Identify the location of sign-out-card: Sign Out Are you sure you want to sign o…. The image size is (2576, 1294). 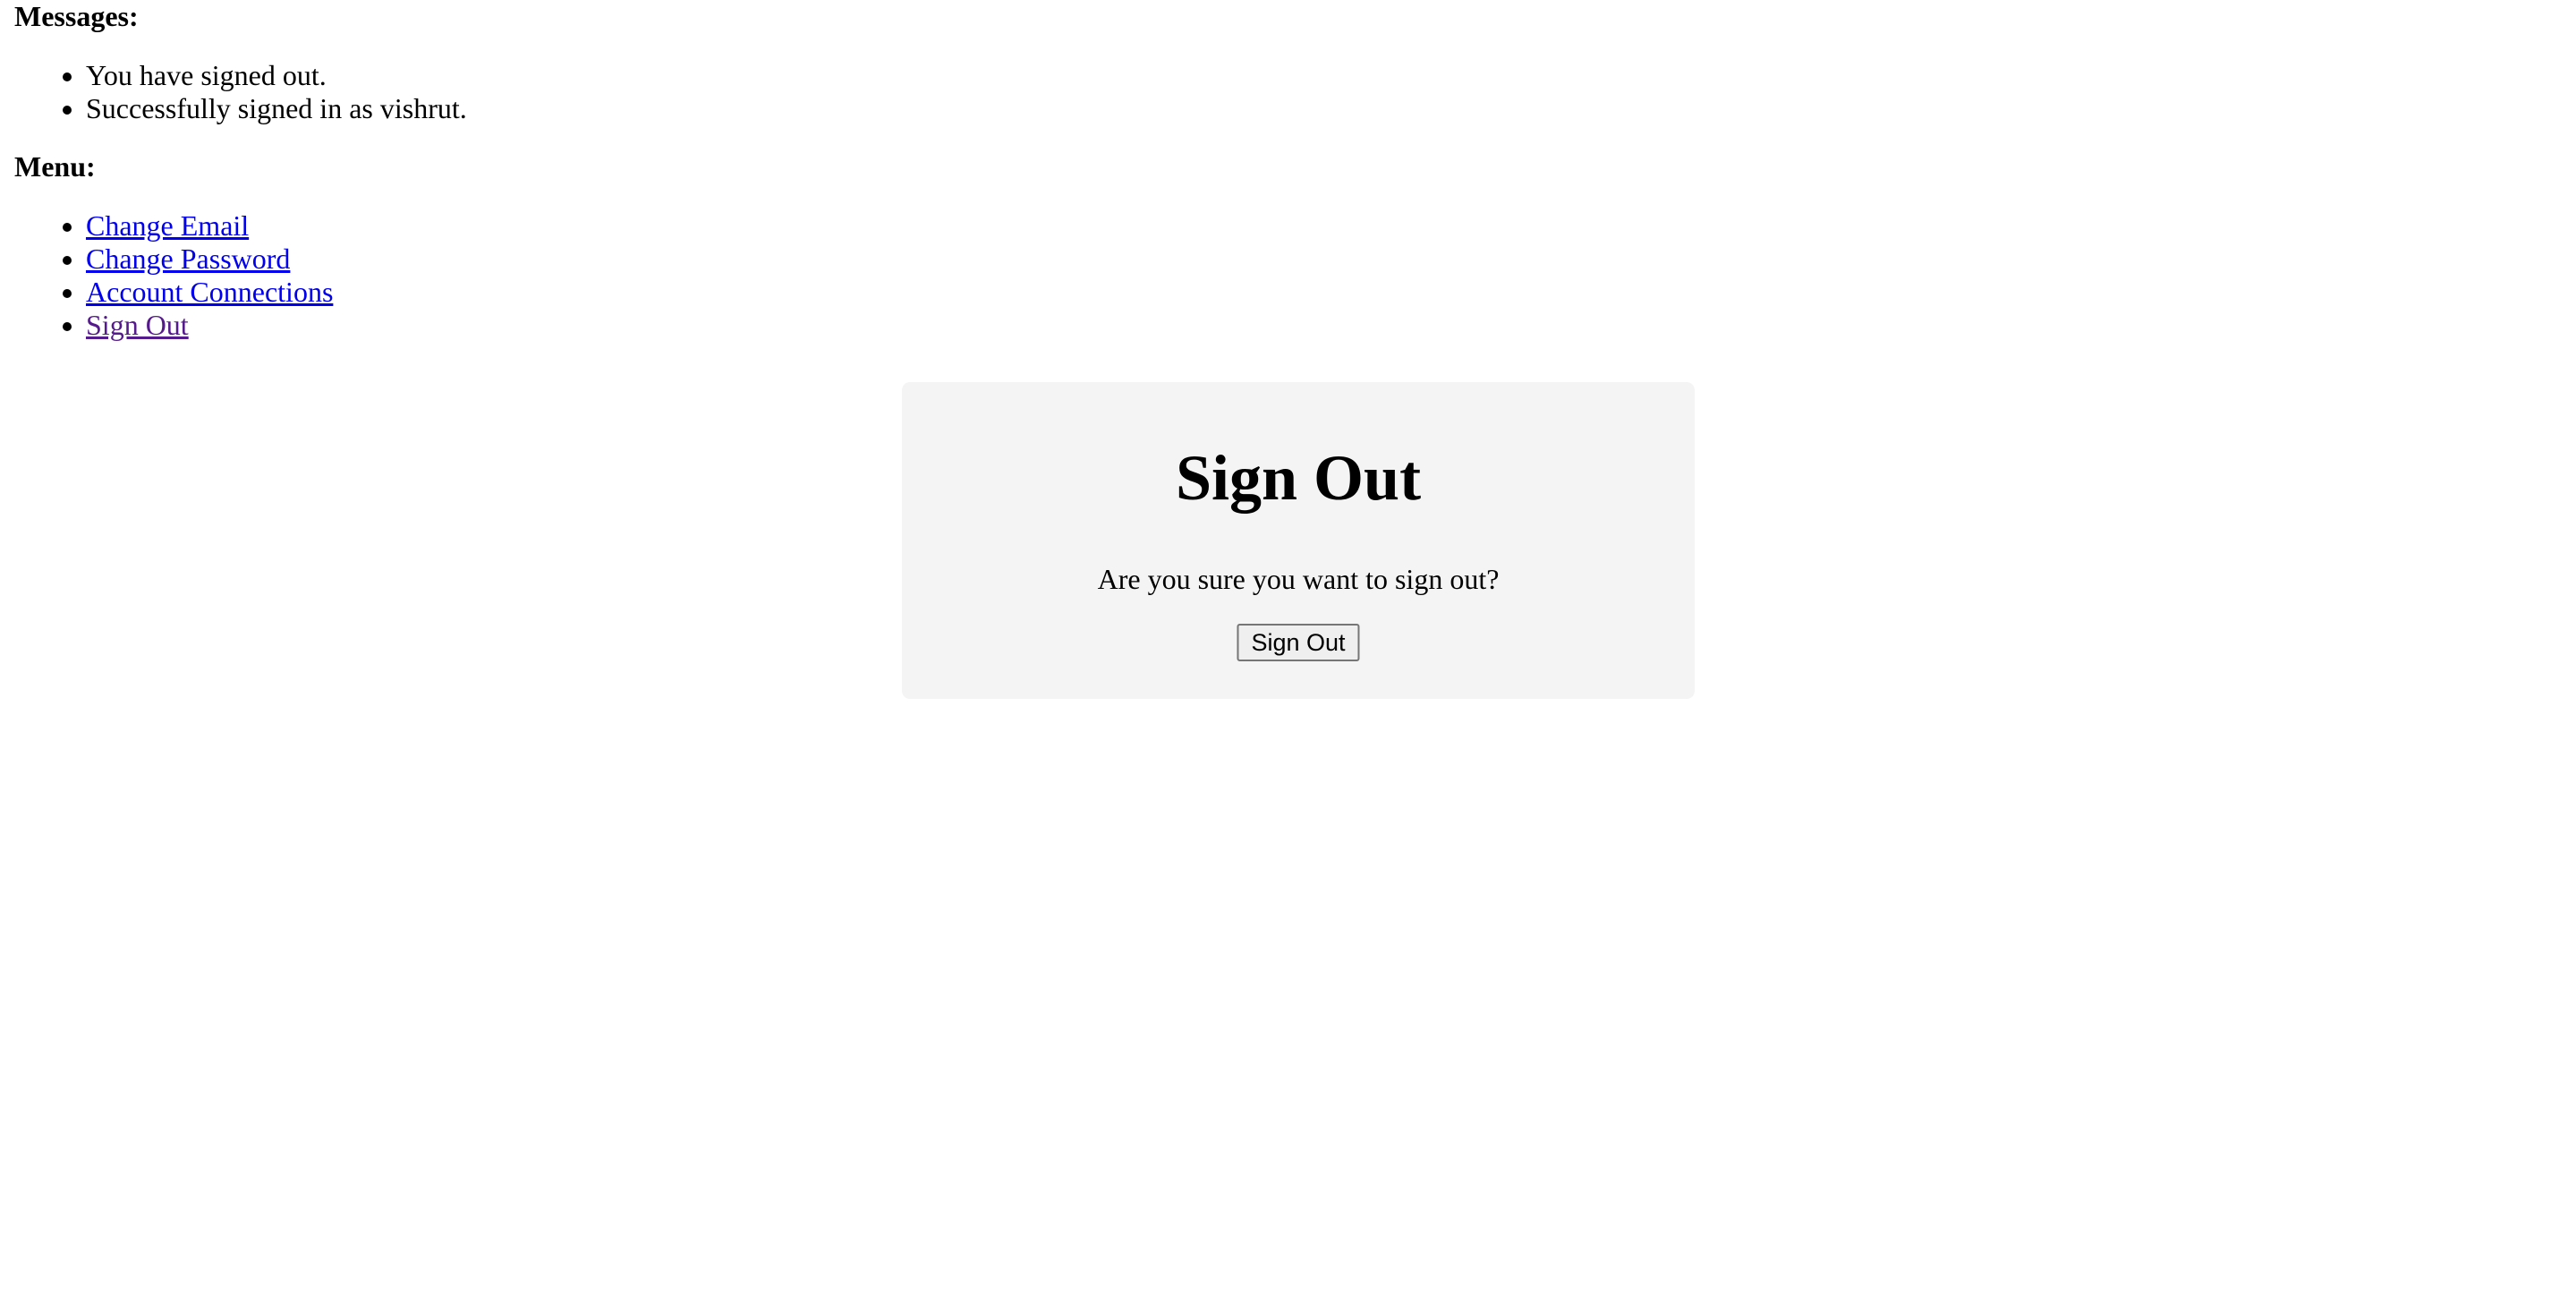
(1298, 540).